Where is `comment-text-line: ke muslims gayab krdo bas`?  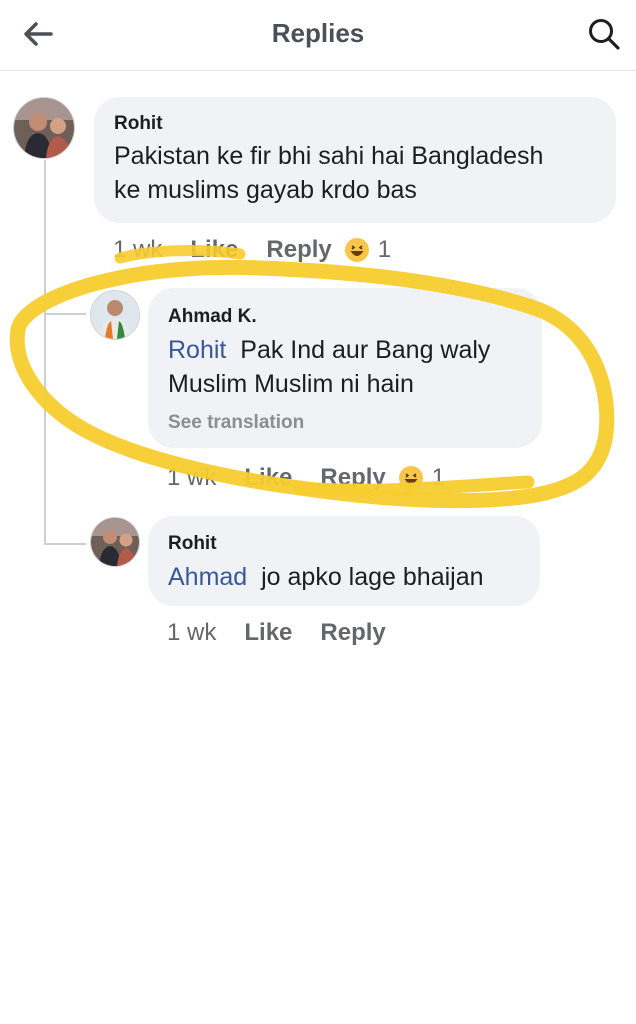
comment-text-line: ke muslims gayab krdo bas is located at coordinates (265, 190).